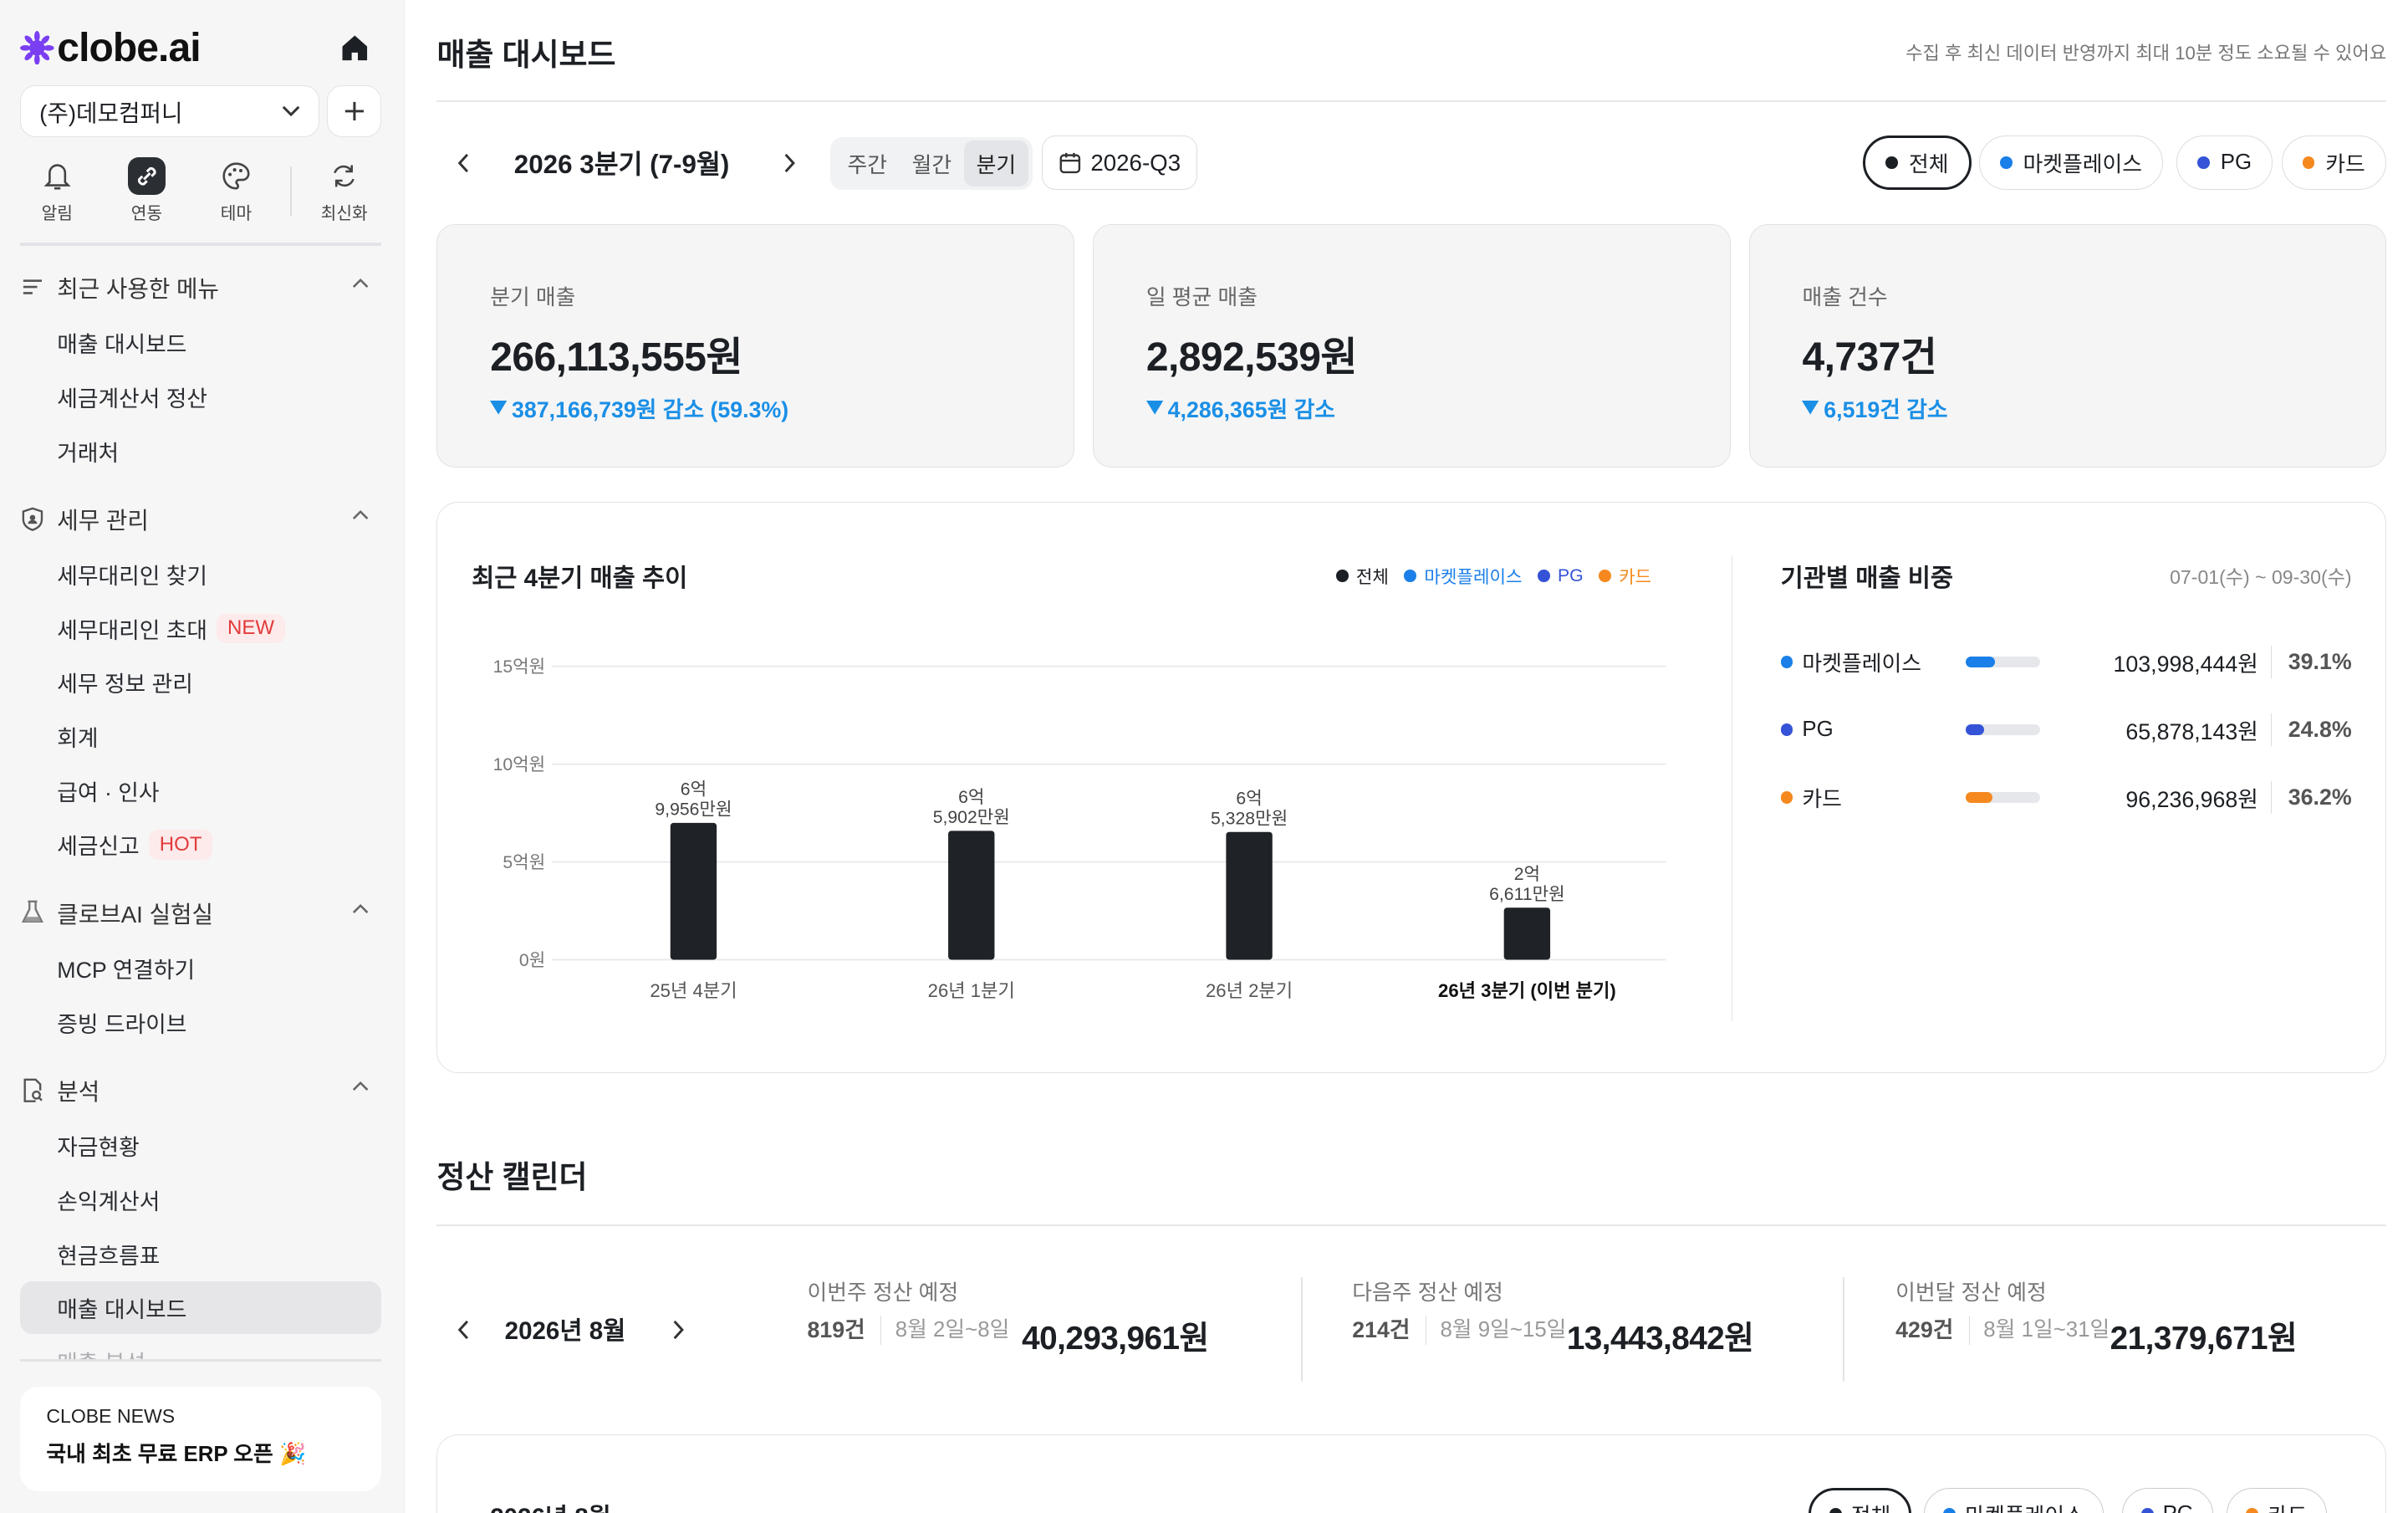 The width and height of the screenshot is (2408, 1513). Describe the element at coordinates (237, 214) in the screenshot. I see `quick-label: 테마` at that location.